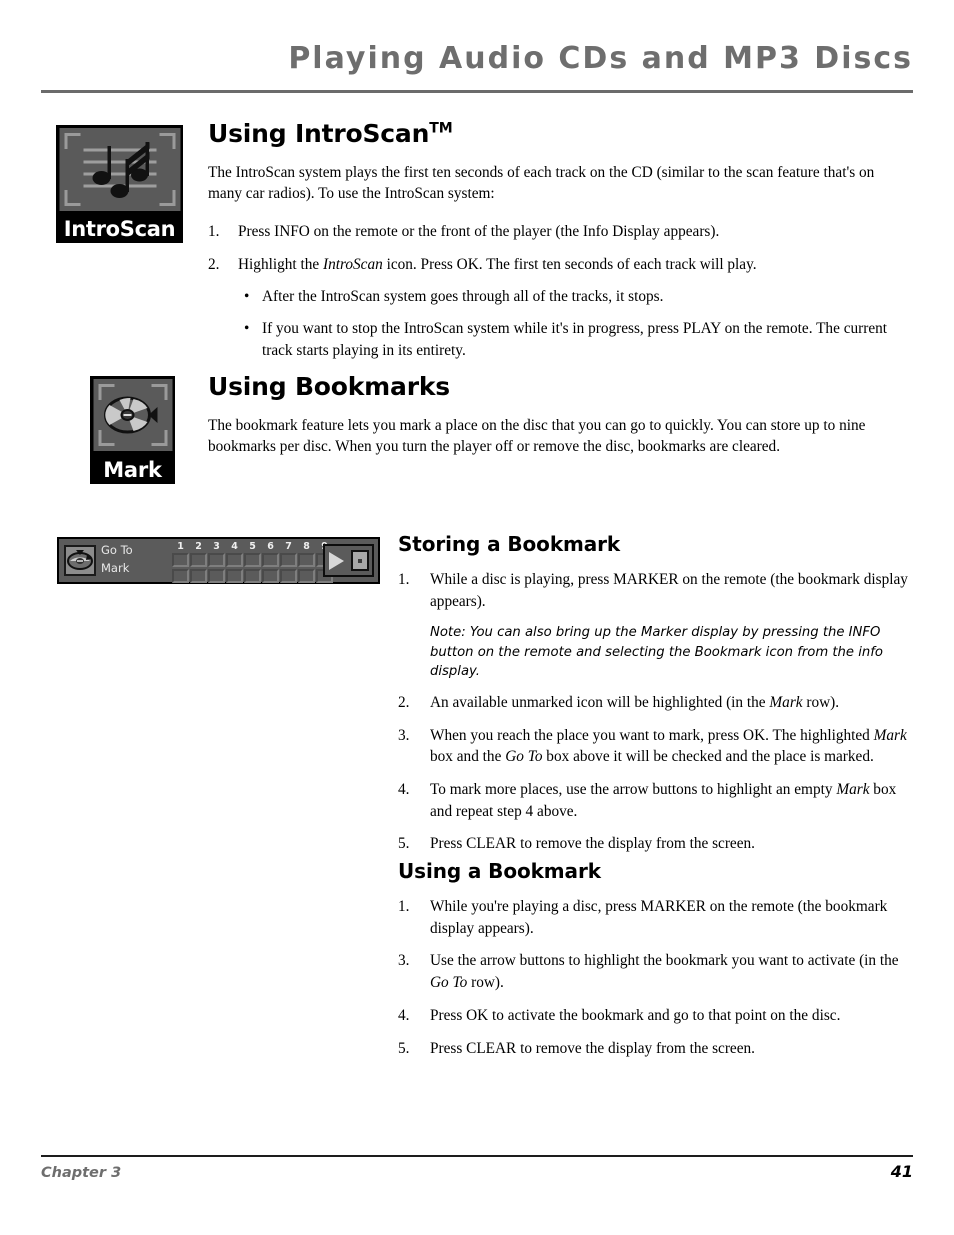  Describe the element at coordinates (441, 128) in the screenshot. I see `trademark-symbol: TM` at that location.